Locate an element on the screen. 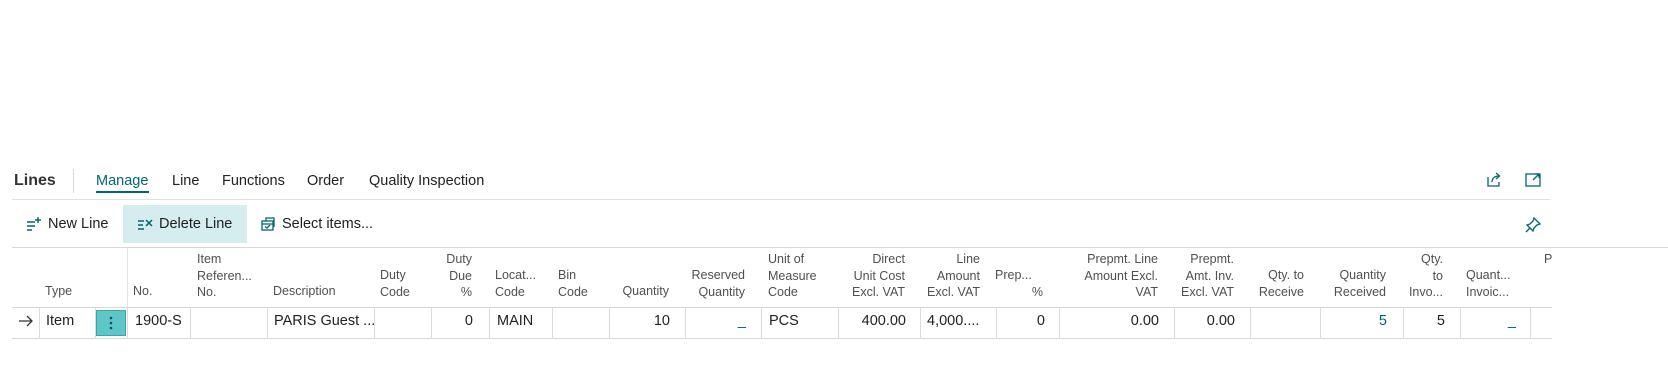 The height and width of the screenshot is (367, 1668). column-header-description: Description is located at coordinates (304, 291).